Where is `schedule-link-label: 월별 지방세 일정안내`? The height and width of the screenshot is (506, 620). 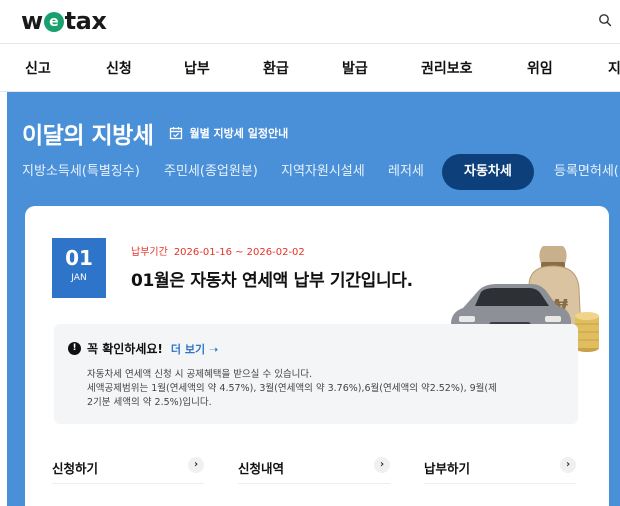 schedule-link-label: 월별 지방세 일정안내 is located at coordinates (239, 133).